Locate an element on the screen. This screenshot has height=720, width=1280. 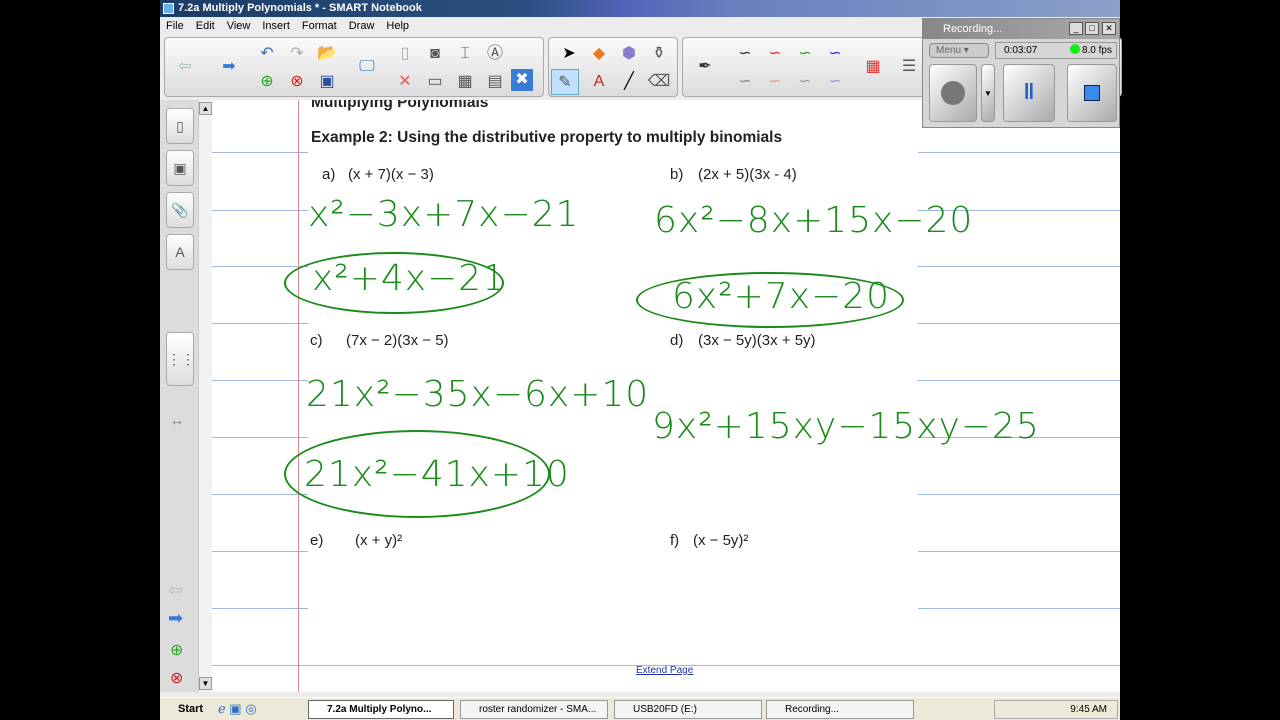
sidebar-drag-handle-icon: ⋮⋮ is located at coordinates (180, 359).